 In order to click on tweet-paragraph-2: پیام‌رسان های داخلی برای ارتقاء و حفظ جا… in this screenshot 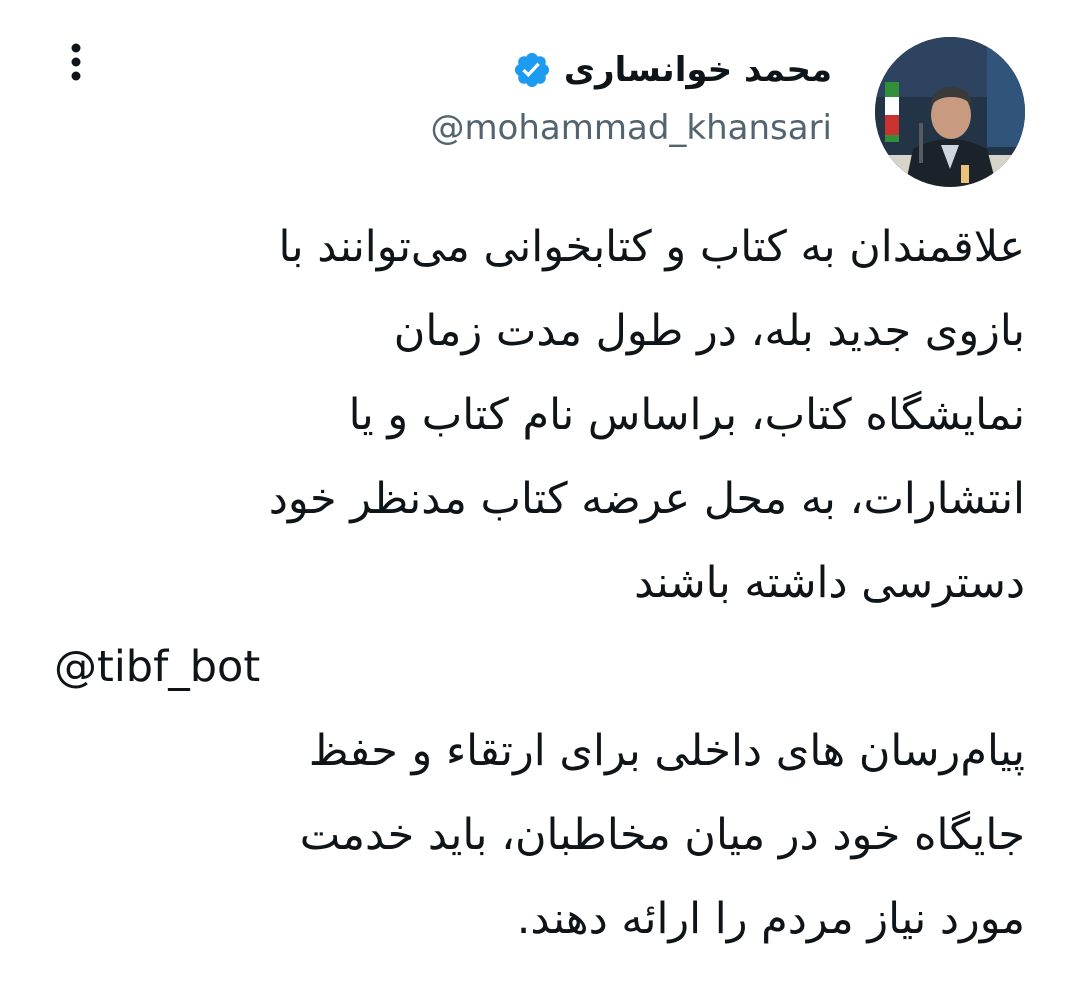, I will do `click(662, 835)`.